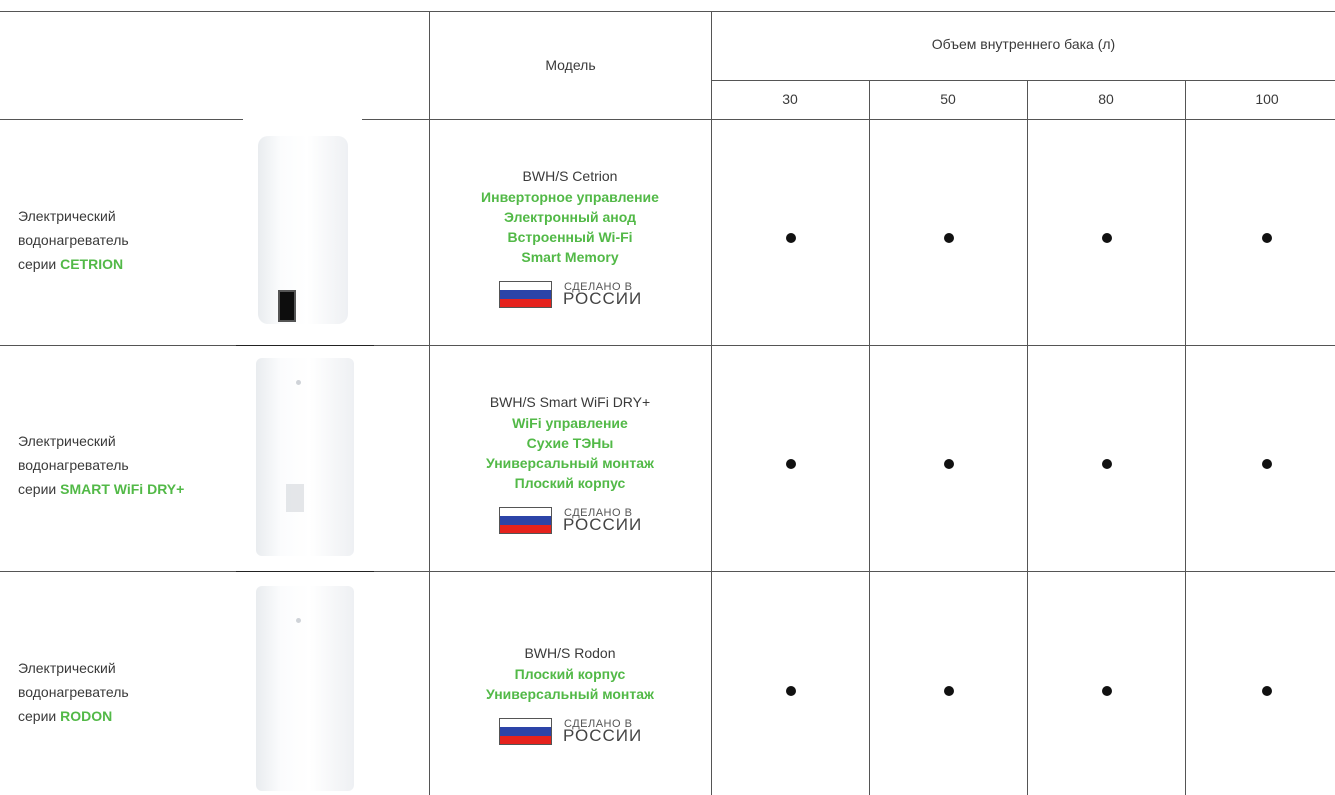  What do you see at coordinates (570, 217) in the screenshot?
I see `feature-item: Электронный анод` at bounding box center [570, 217].